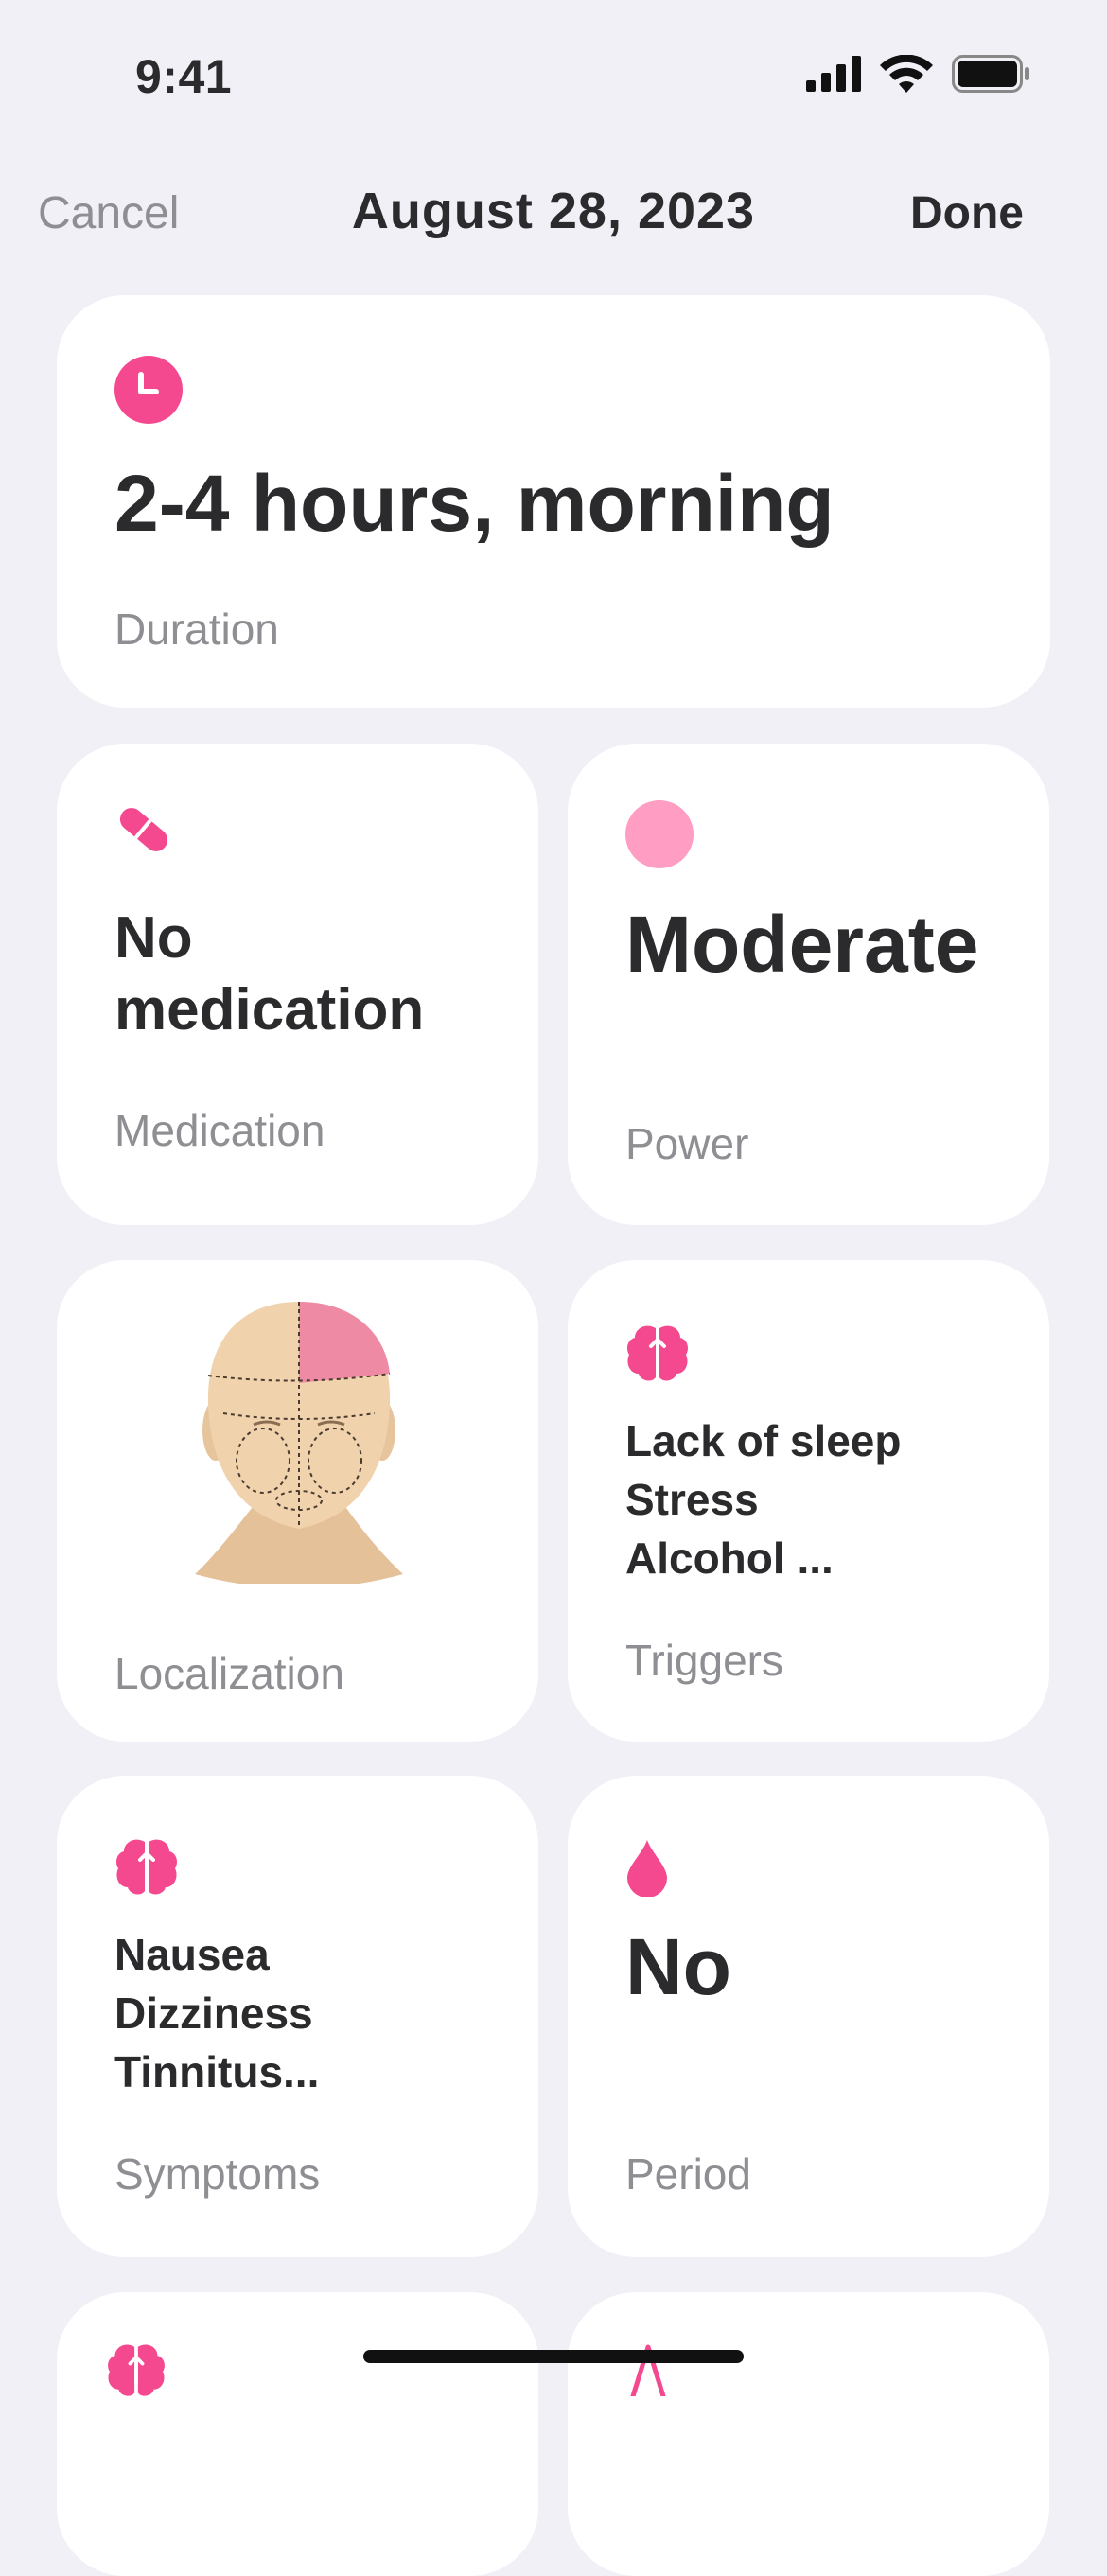 This screenshot has height=2576, width=1107. Describe the element at coordinates (219, 1131) in the screenshot. I see `medication-label: Medication` at that location.